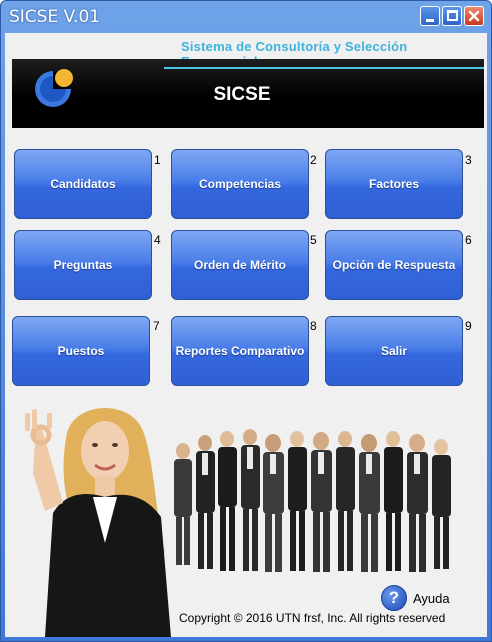 The image size is (492, 642). What do you see at coordinates (157, 240) in the screenshot?
I see `menu-number: 4` at bounding box center [157, 240].